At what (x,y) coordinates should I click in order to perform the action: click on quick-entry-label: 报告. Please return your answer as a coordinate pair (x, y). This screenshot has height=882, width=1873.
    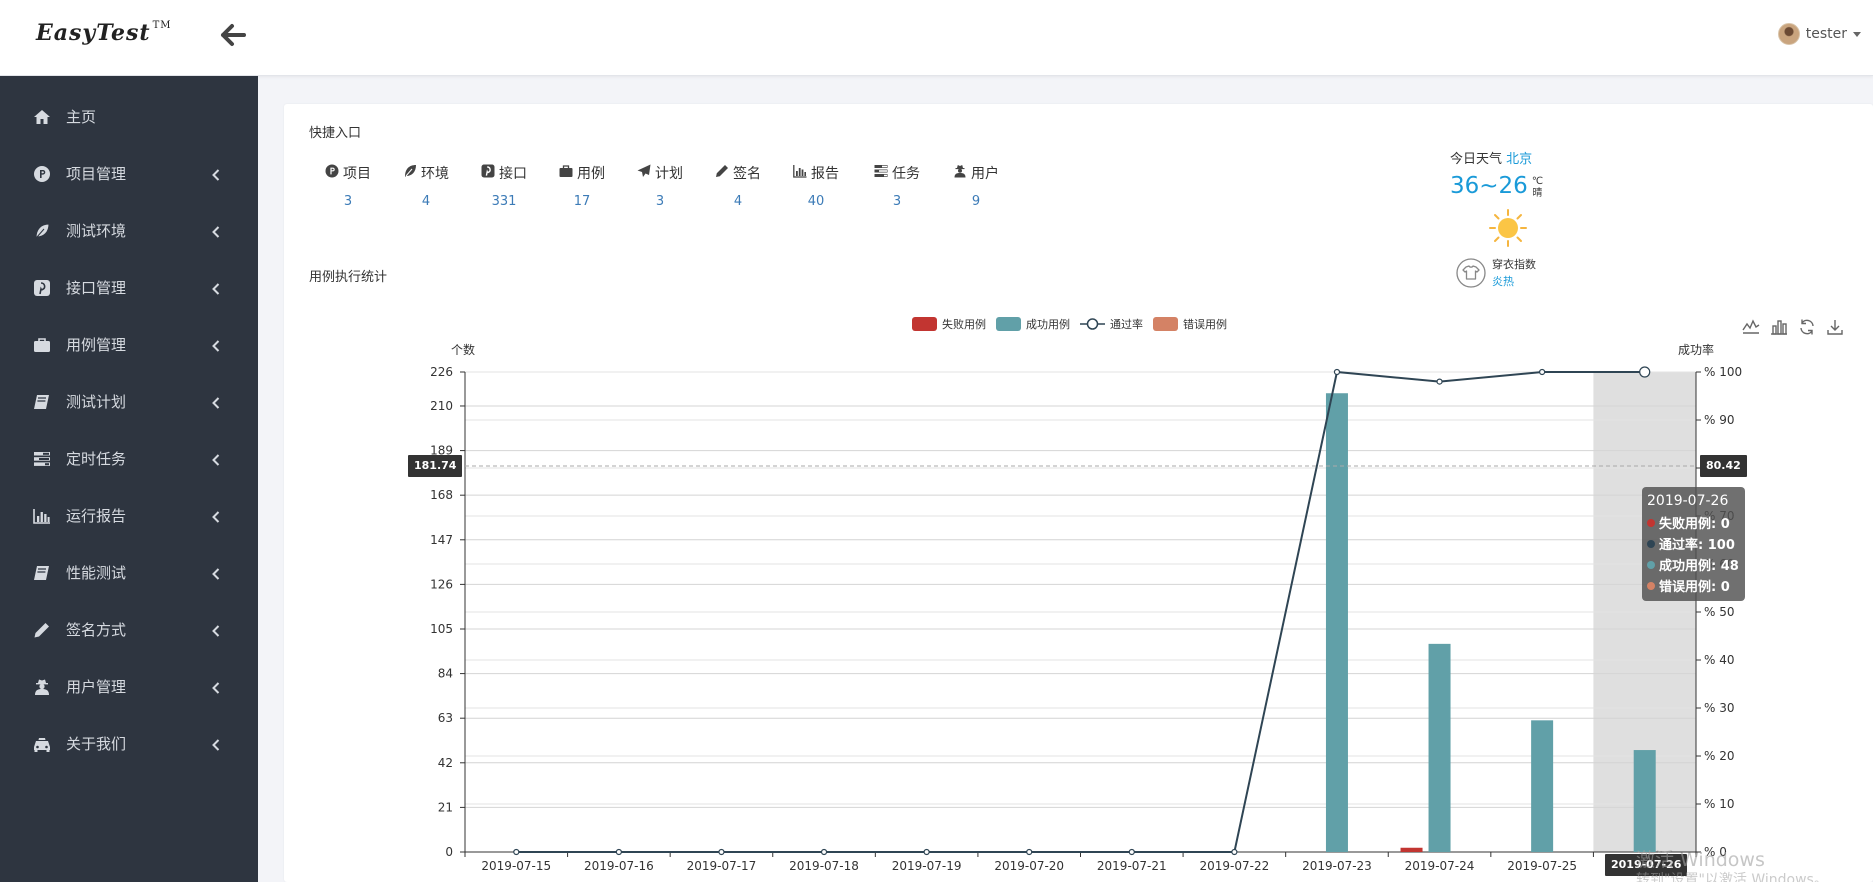
    Looking at the image, I should click on (825, 174).